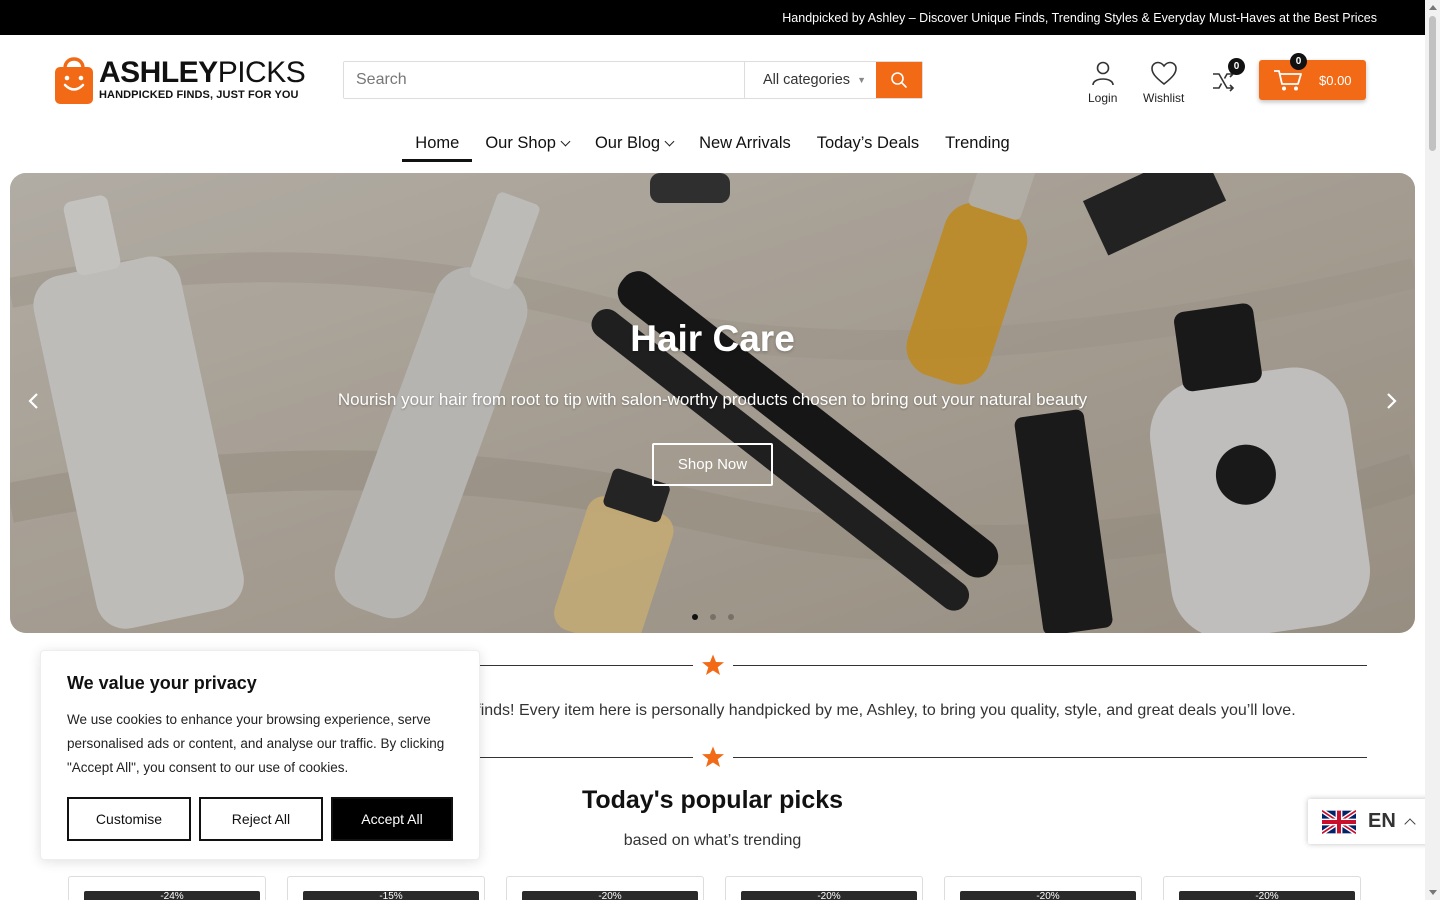 The height and width of the screenshot is (900, 1440). What do you see at coordinates (1228, 76) in the screenshot?
I see `compare-link: 0` at bounding box center [1228, 76].